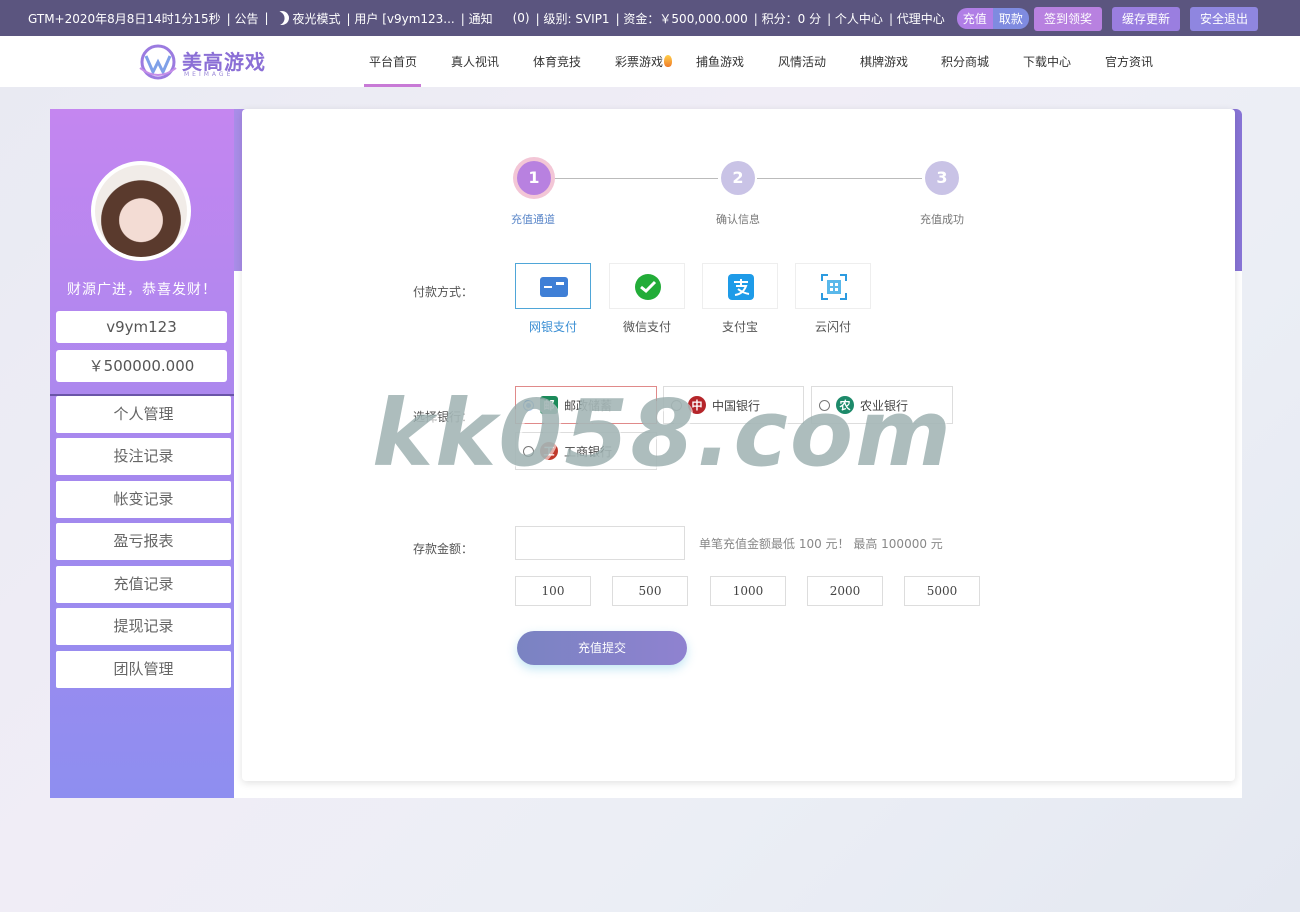 The height and width of the screenshot is (912, 1300). Describe the element at coordinates (141, 211) in the screenshot. I see `avatar` at that location.